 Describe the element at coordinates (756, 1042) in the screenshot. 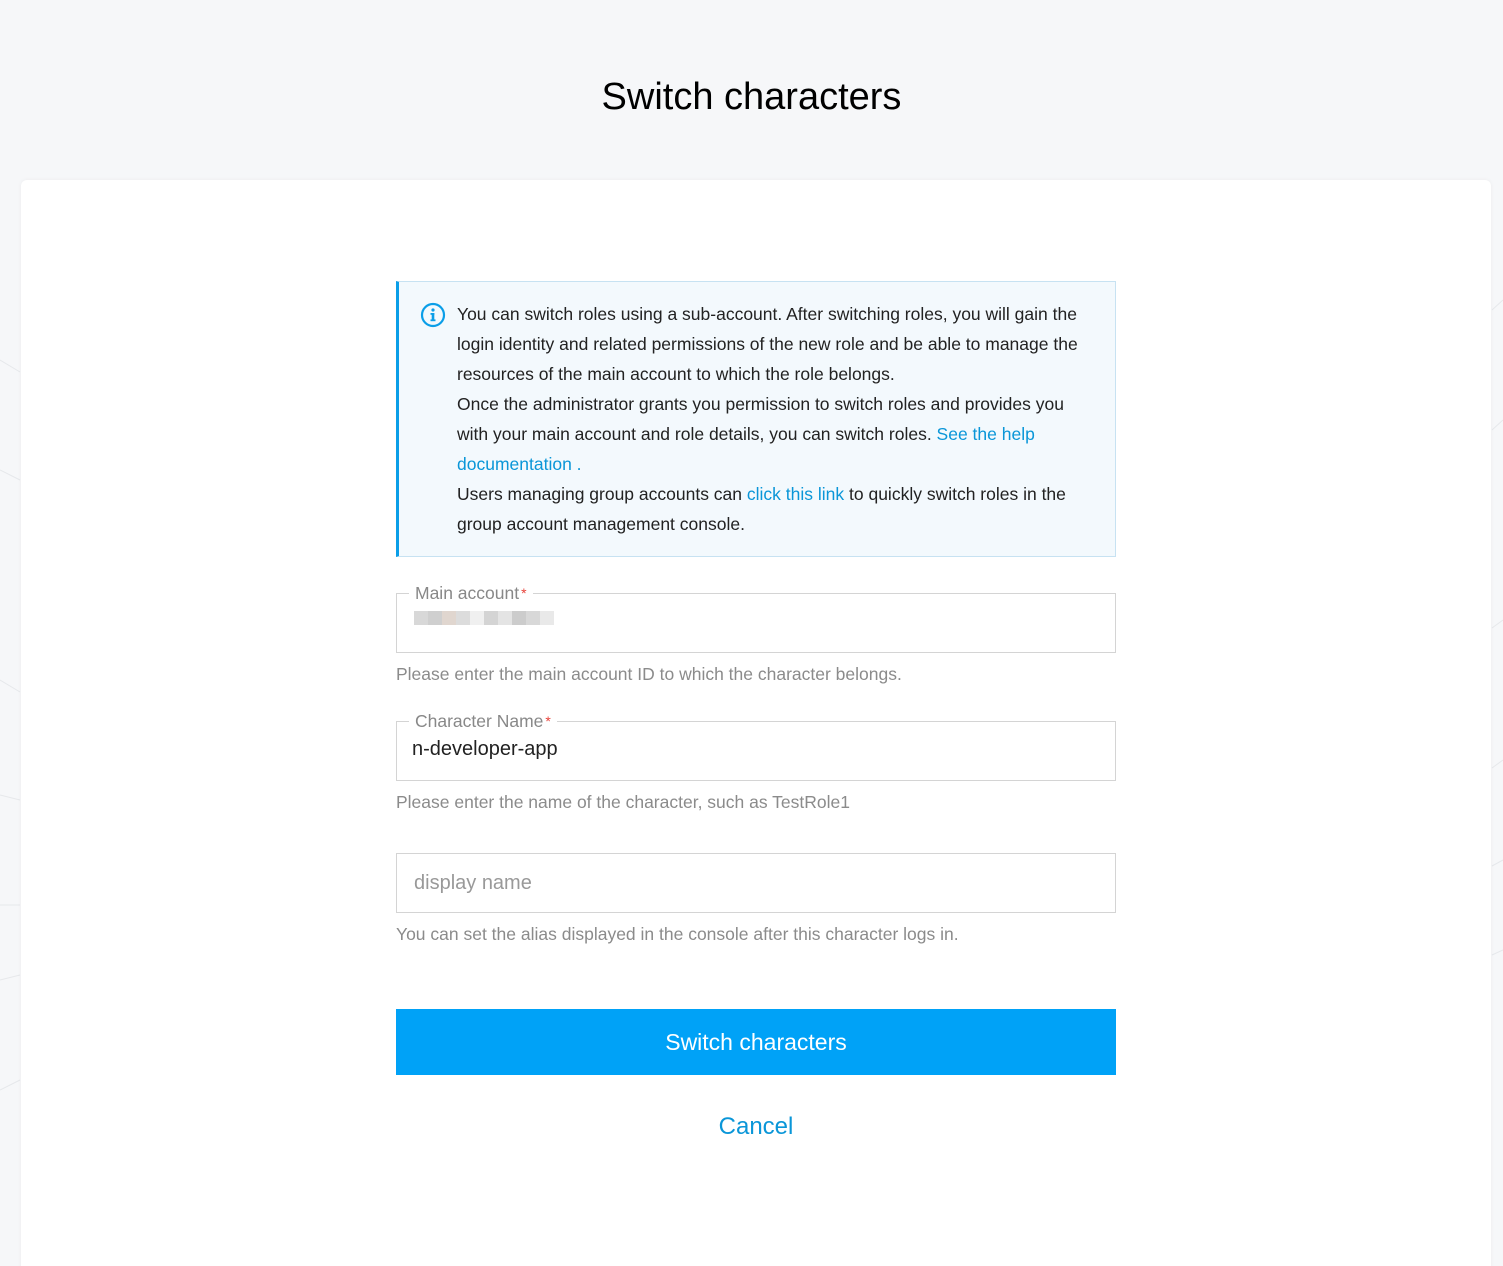

I see `switch-characters-button: Switch characters` at that location.